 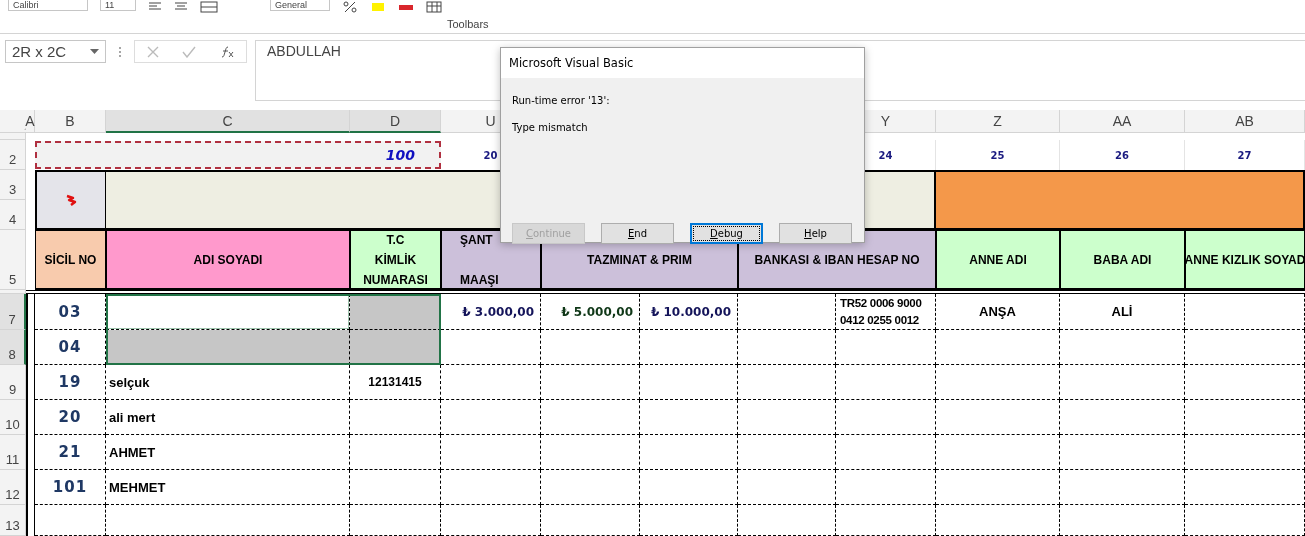 What do you see at coordinates (1122, 121) in the screenshot?
I see `column-header: AA` at bounding box center [1122, 121].